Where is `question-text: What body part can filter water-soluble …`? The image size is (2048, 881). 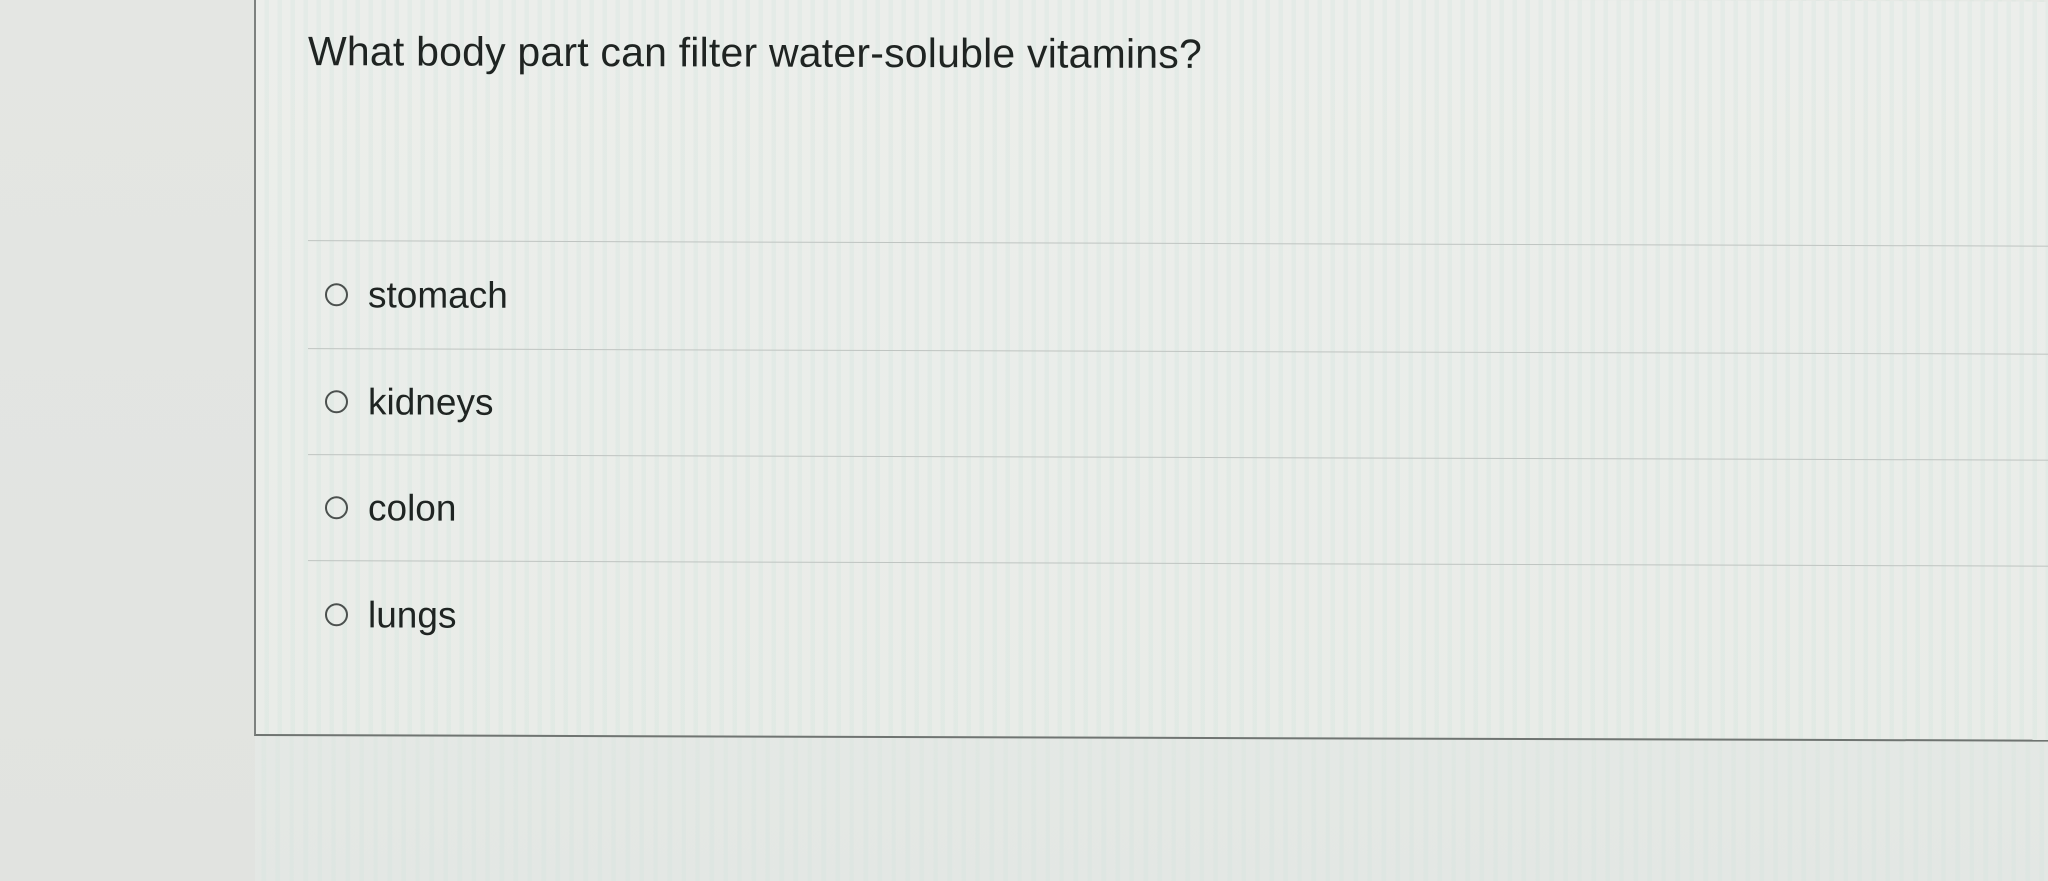 question-text: What body part can filter water-soluble … is located at coordinates (755, 52).